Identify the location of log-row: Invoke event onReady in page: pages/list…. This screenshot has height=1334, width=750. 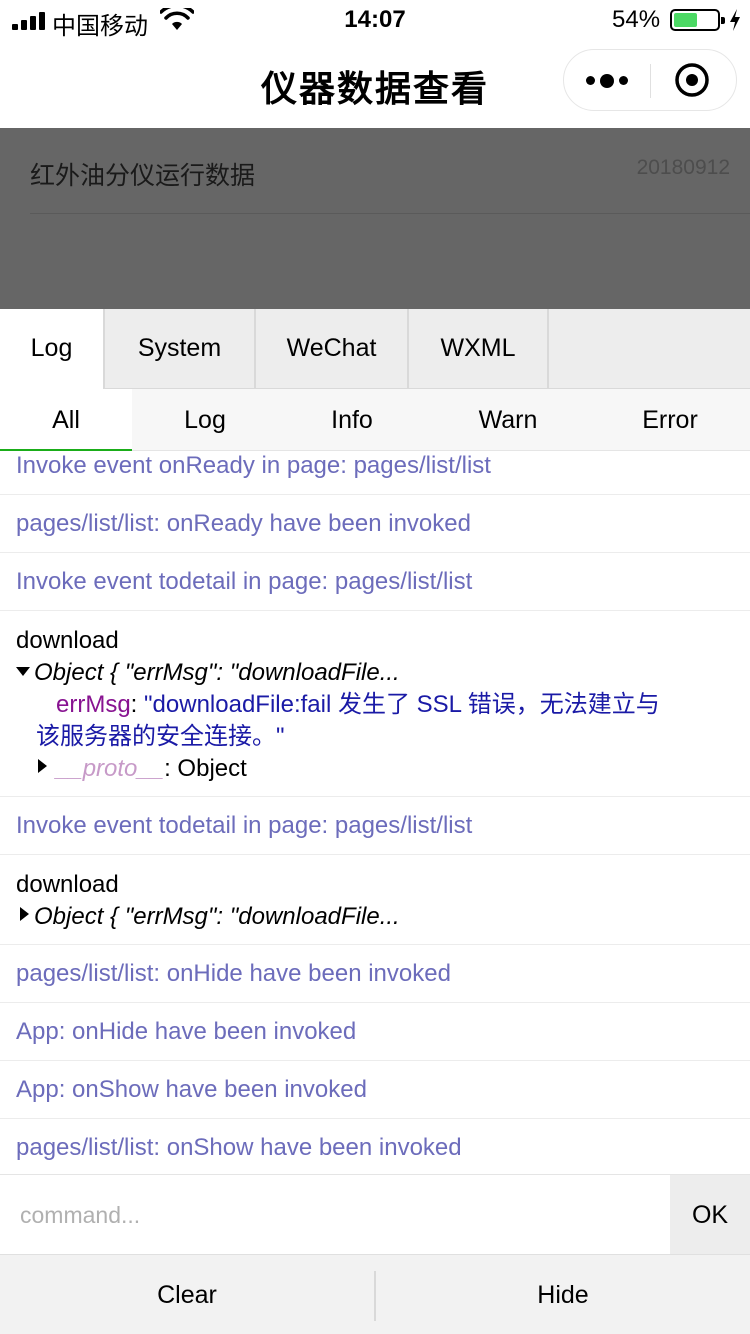
(375, 473).